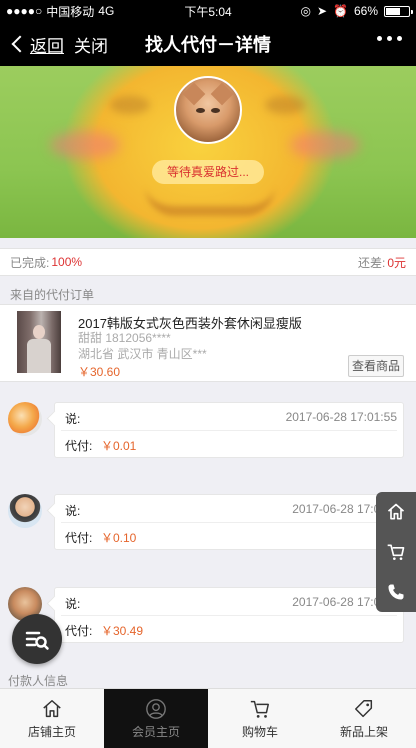 The image size is (416, 748). What do you see at coordinates (363, 731) in the screenshot?
I see `tab-label: 新品上架` at bounding box center [363, 731].